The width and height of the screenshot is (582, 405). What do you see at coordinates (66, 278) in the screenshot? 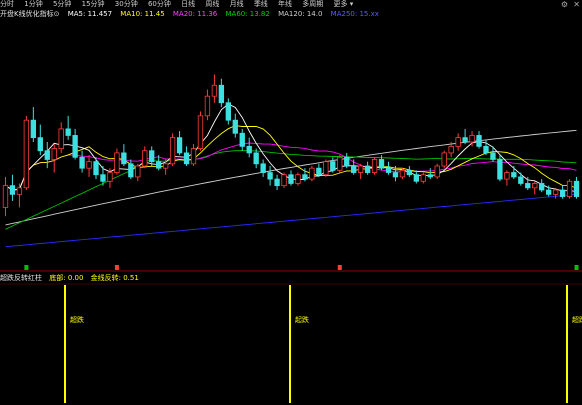
I see `sub-value-1: 底部: 0.00` at bounding box center [66, 278].